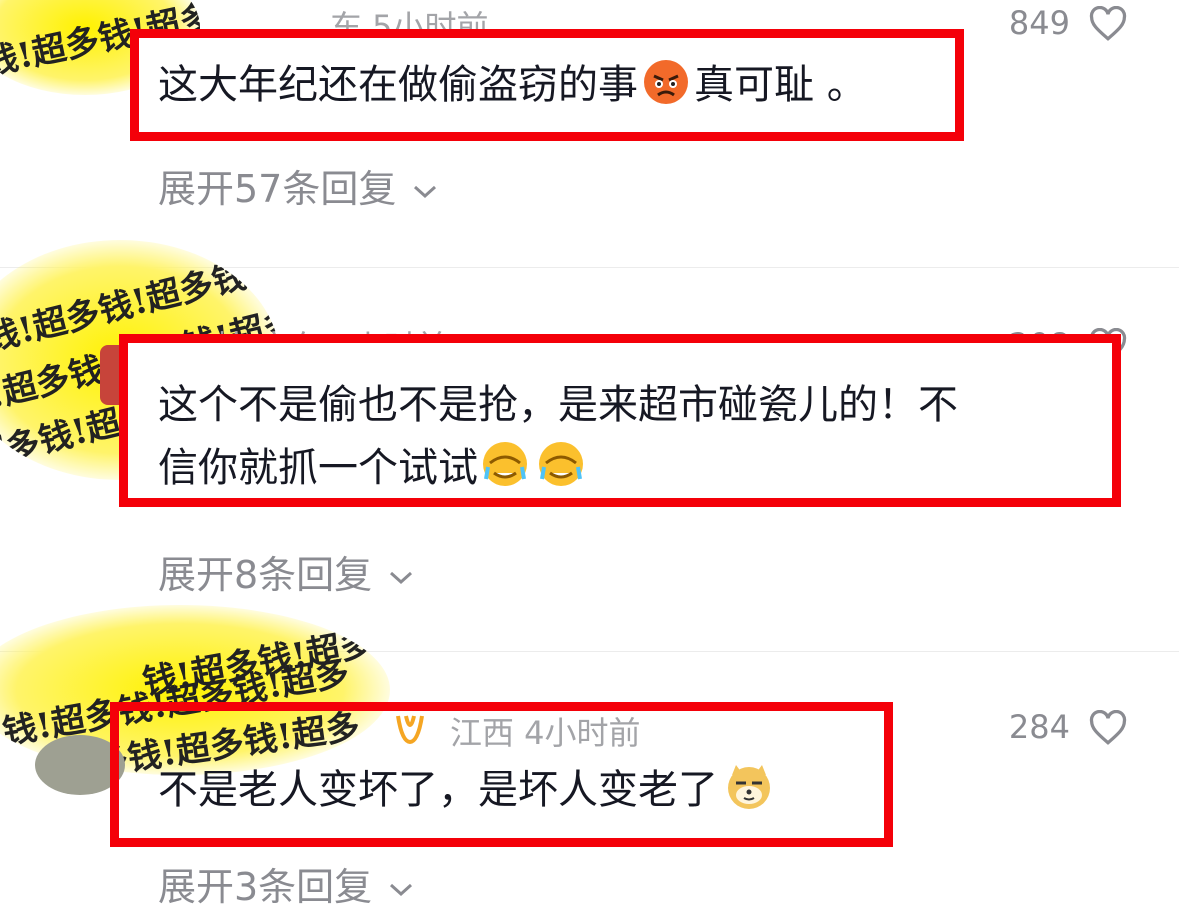  Describe the element at coordinates (372, 468) in the screenshot. I see `comment-text-line-2: 信你就抓一个试试` at that location.